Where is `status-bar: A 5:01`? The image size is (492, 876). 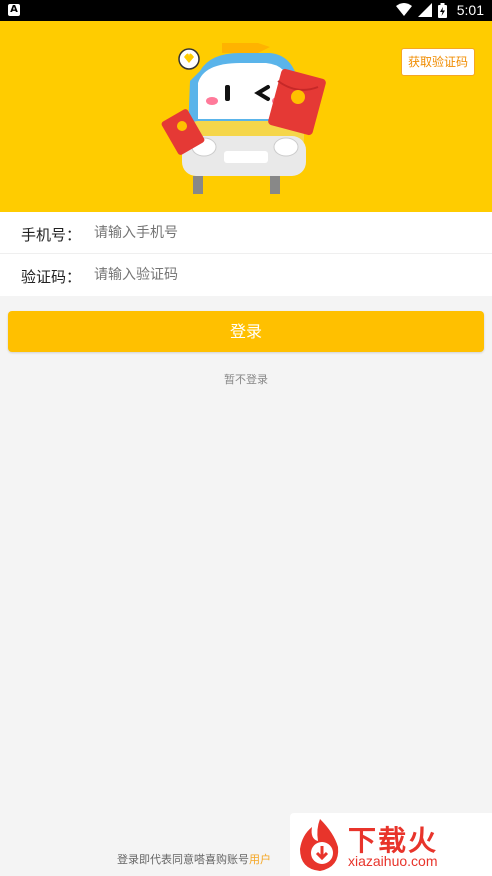
status-bar: A 5:01 is located at coordinates (246, 10).